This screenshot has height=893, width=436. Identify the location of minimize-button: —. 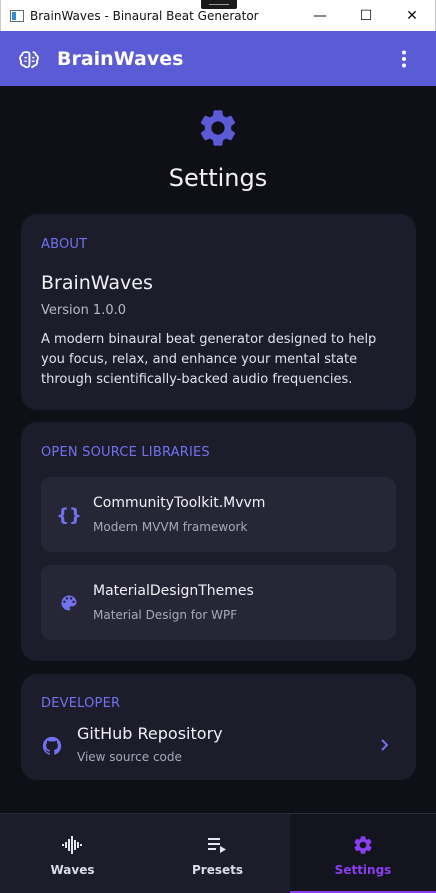
(320, 15).